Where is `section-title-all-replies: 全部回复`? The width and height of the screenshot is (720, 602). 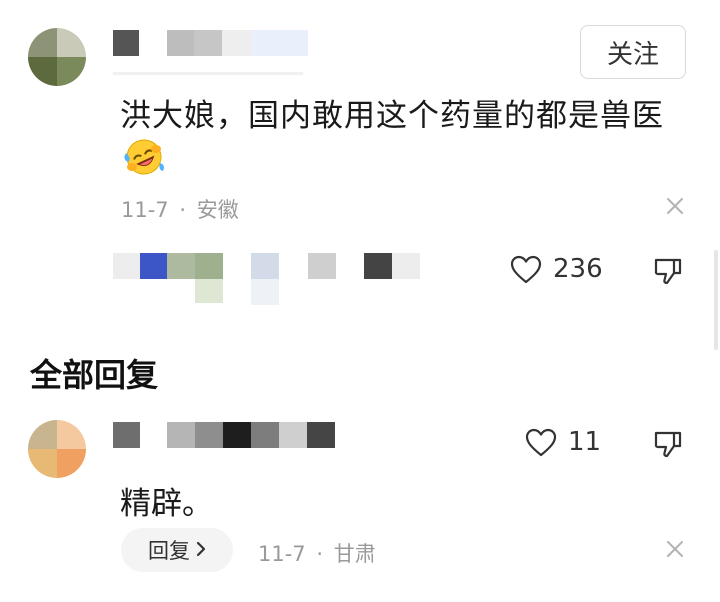 section-title-all-replies: 全部回复 is located at coordinates (94, 375).